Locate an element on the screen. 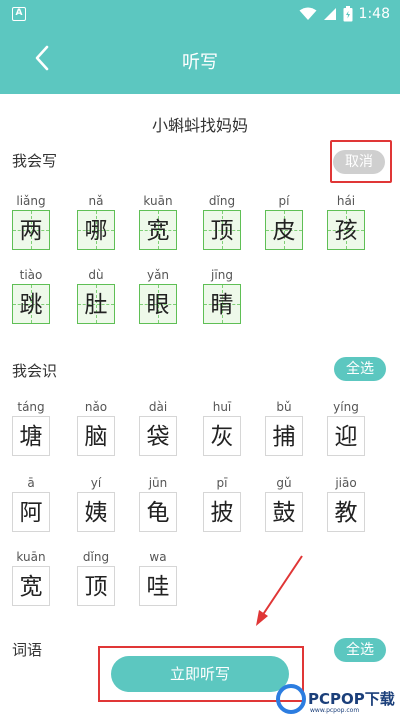 The height and width of the screenshot is (720, 400). start-dictation-button: 立即听写 is located at coordinates (200, 674).